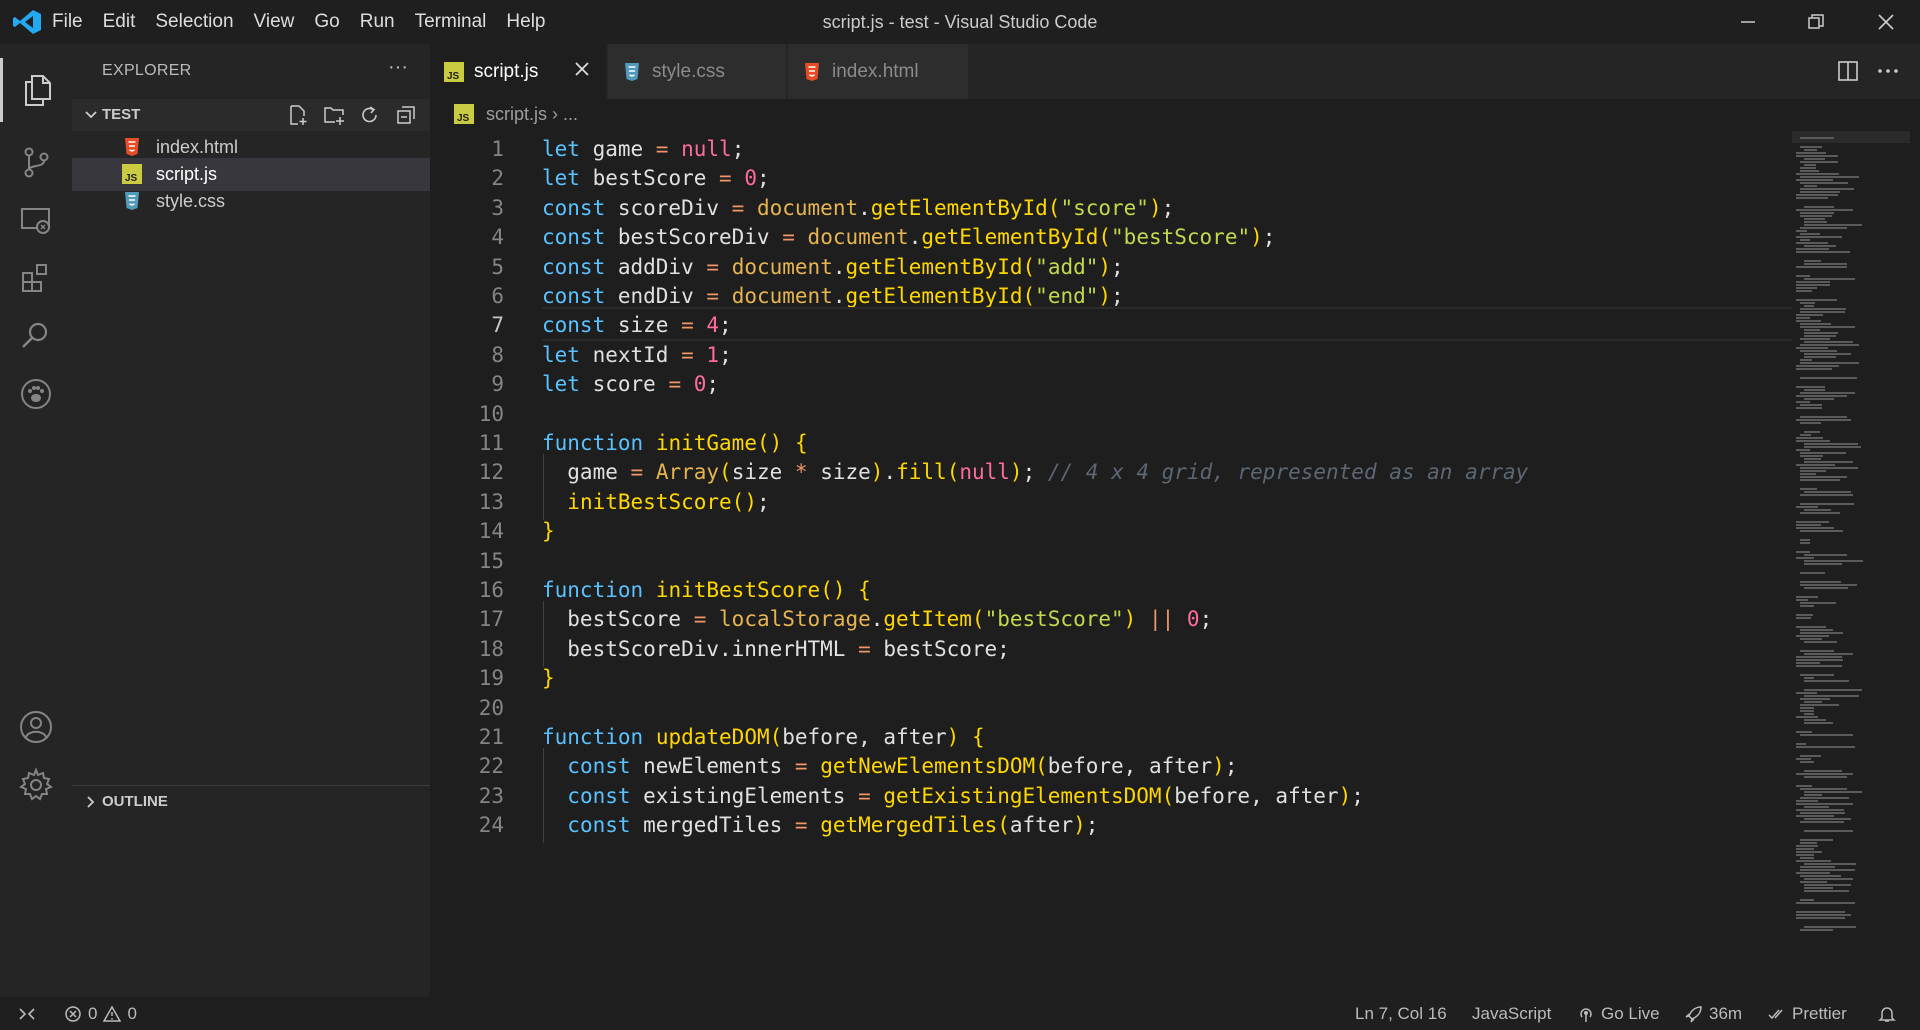 This screenshot has width=1920, height=1030. I want to click on menu-view: View, so click(274, 22).